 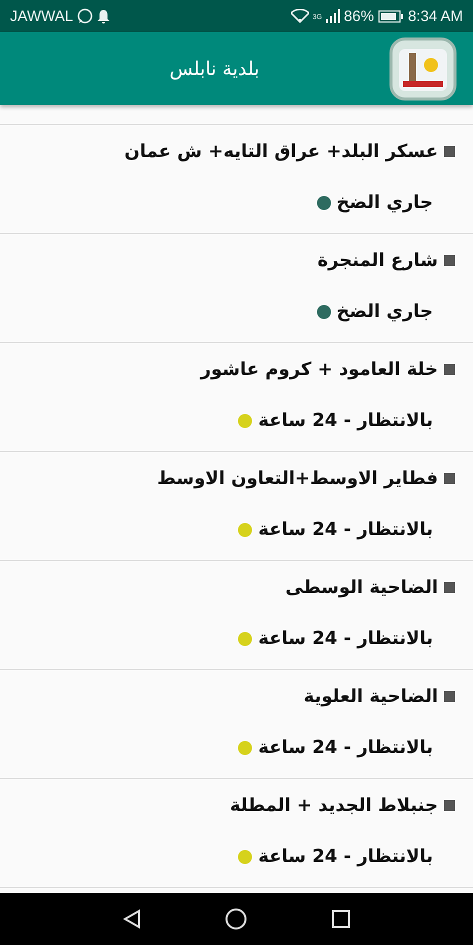 What do you see at coordinates (299, 16) in the screenshot?
I see `wifi-icon` at bounding box center [299, 16].